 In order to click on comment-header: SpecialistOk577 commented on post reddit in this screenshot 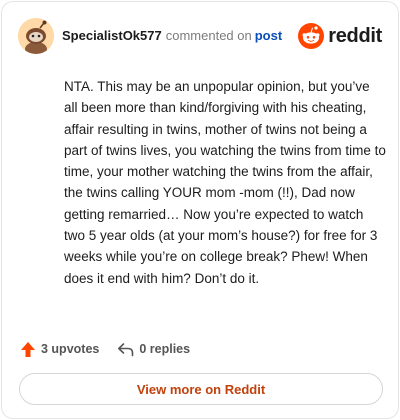, I will do `click(200, 36)`.